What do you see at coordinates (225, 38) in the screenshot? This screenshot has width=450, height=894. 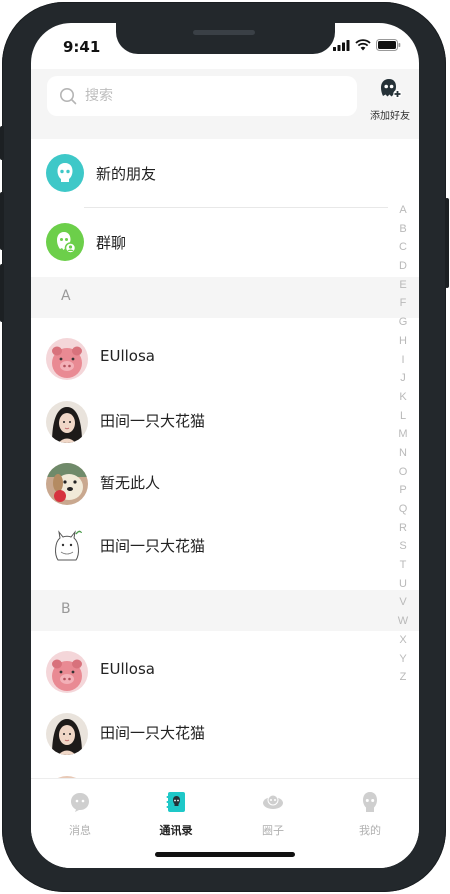 I see `notch` at bounding box center [225, 38].